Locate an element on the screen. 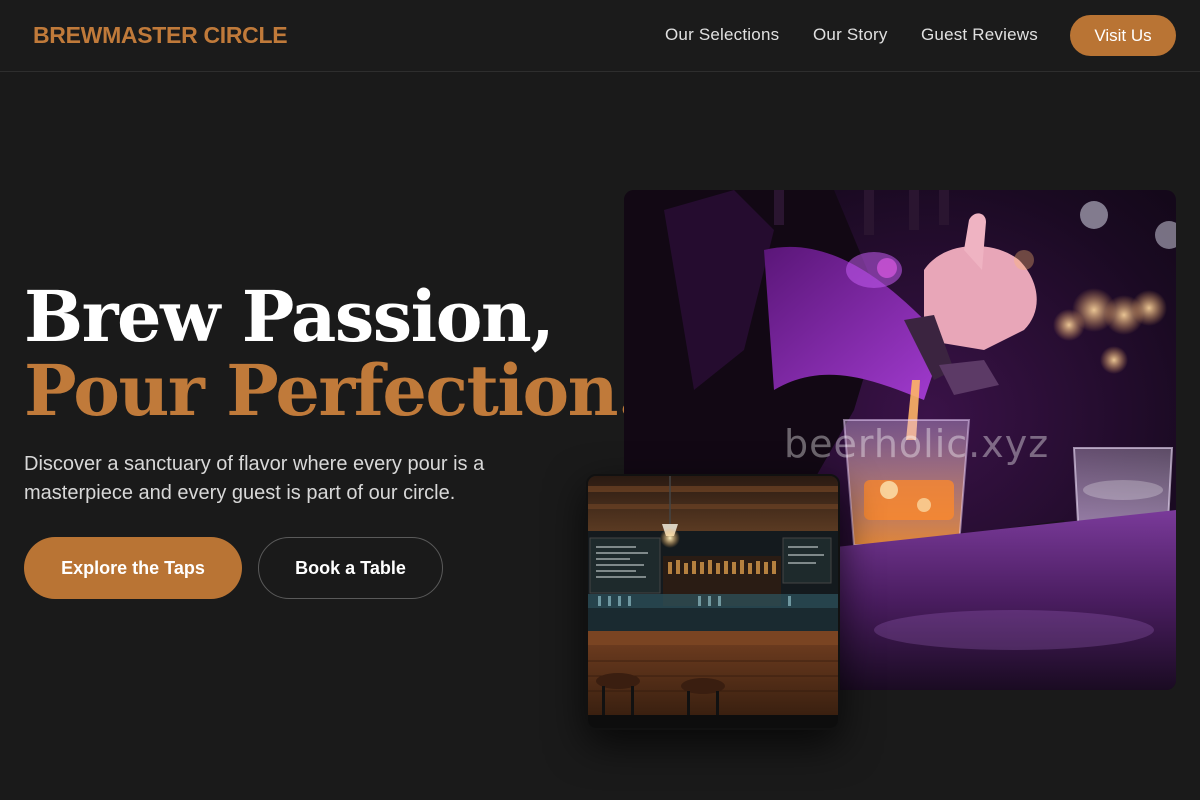  explore-taps-button: Explore the Taps is located at coordinates (133, 568).